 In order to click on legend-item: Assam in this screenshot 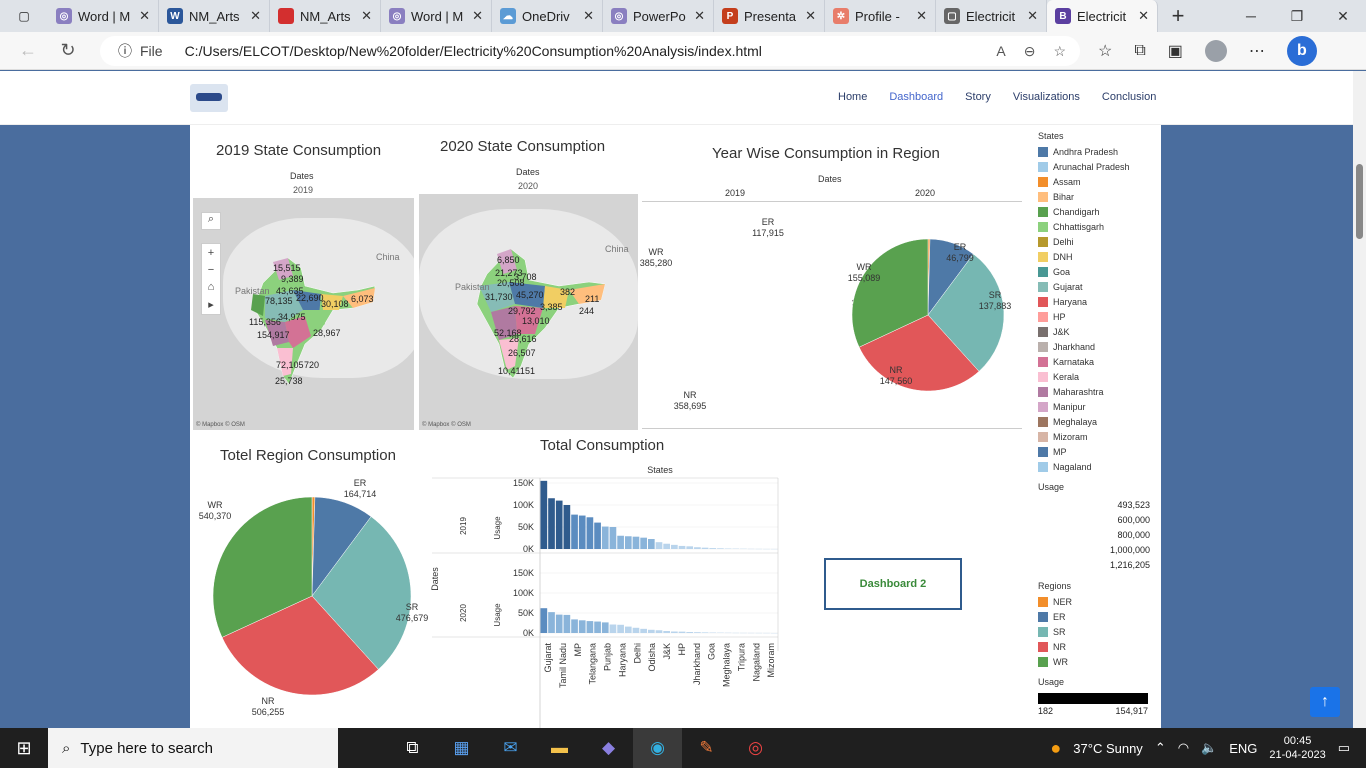, I will do `click(1098, 181)`.